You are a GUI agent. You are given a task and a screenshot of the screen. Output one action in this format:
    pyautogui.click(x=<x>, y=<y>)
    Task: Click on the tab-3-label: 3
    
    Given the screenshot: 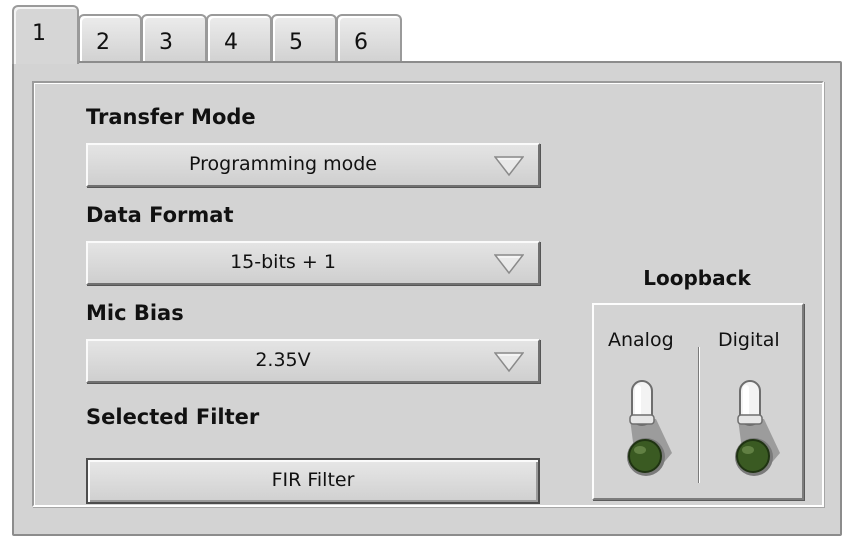 What is the action you would take?
    pyautogui.click(x=166, y=42)
    